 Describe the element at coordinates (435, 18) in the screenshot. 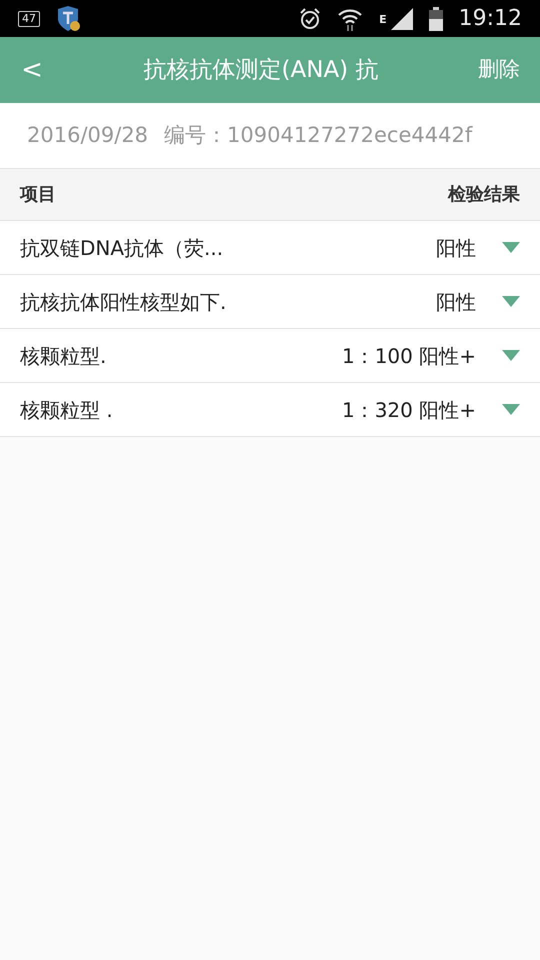

I see `battery-icon` at that location.